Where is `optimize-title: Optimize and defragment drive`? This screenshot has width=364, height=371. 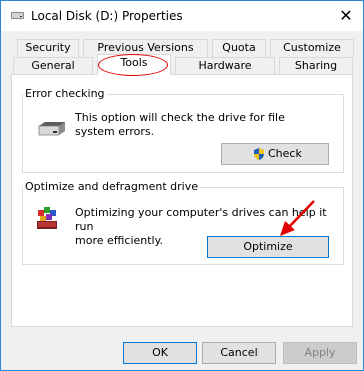 optimize-title: Optimize and defragment drive is located at coordinates (111, 186).